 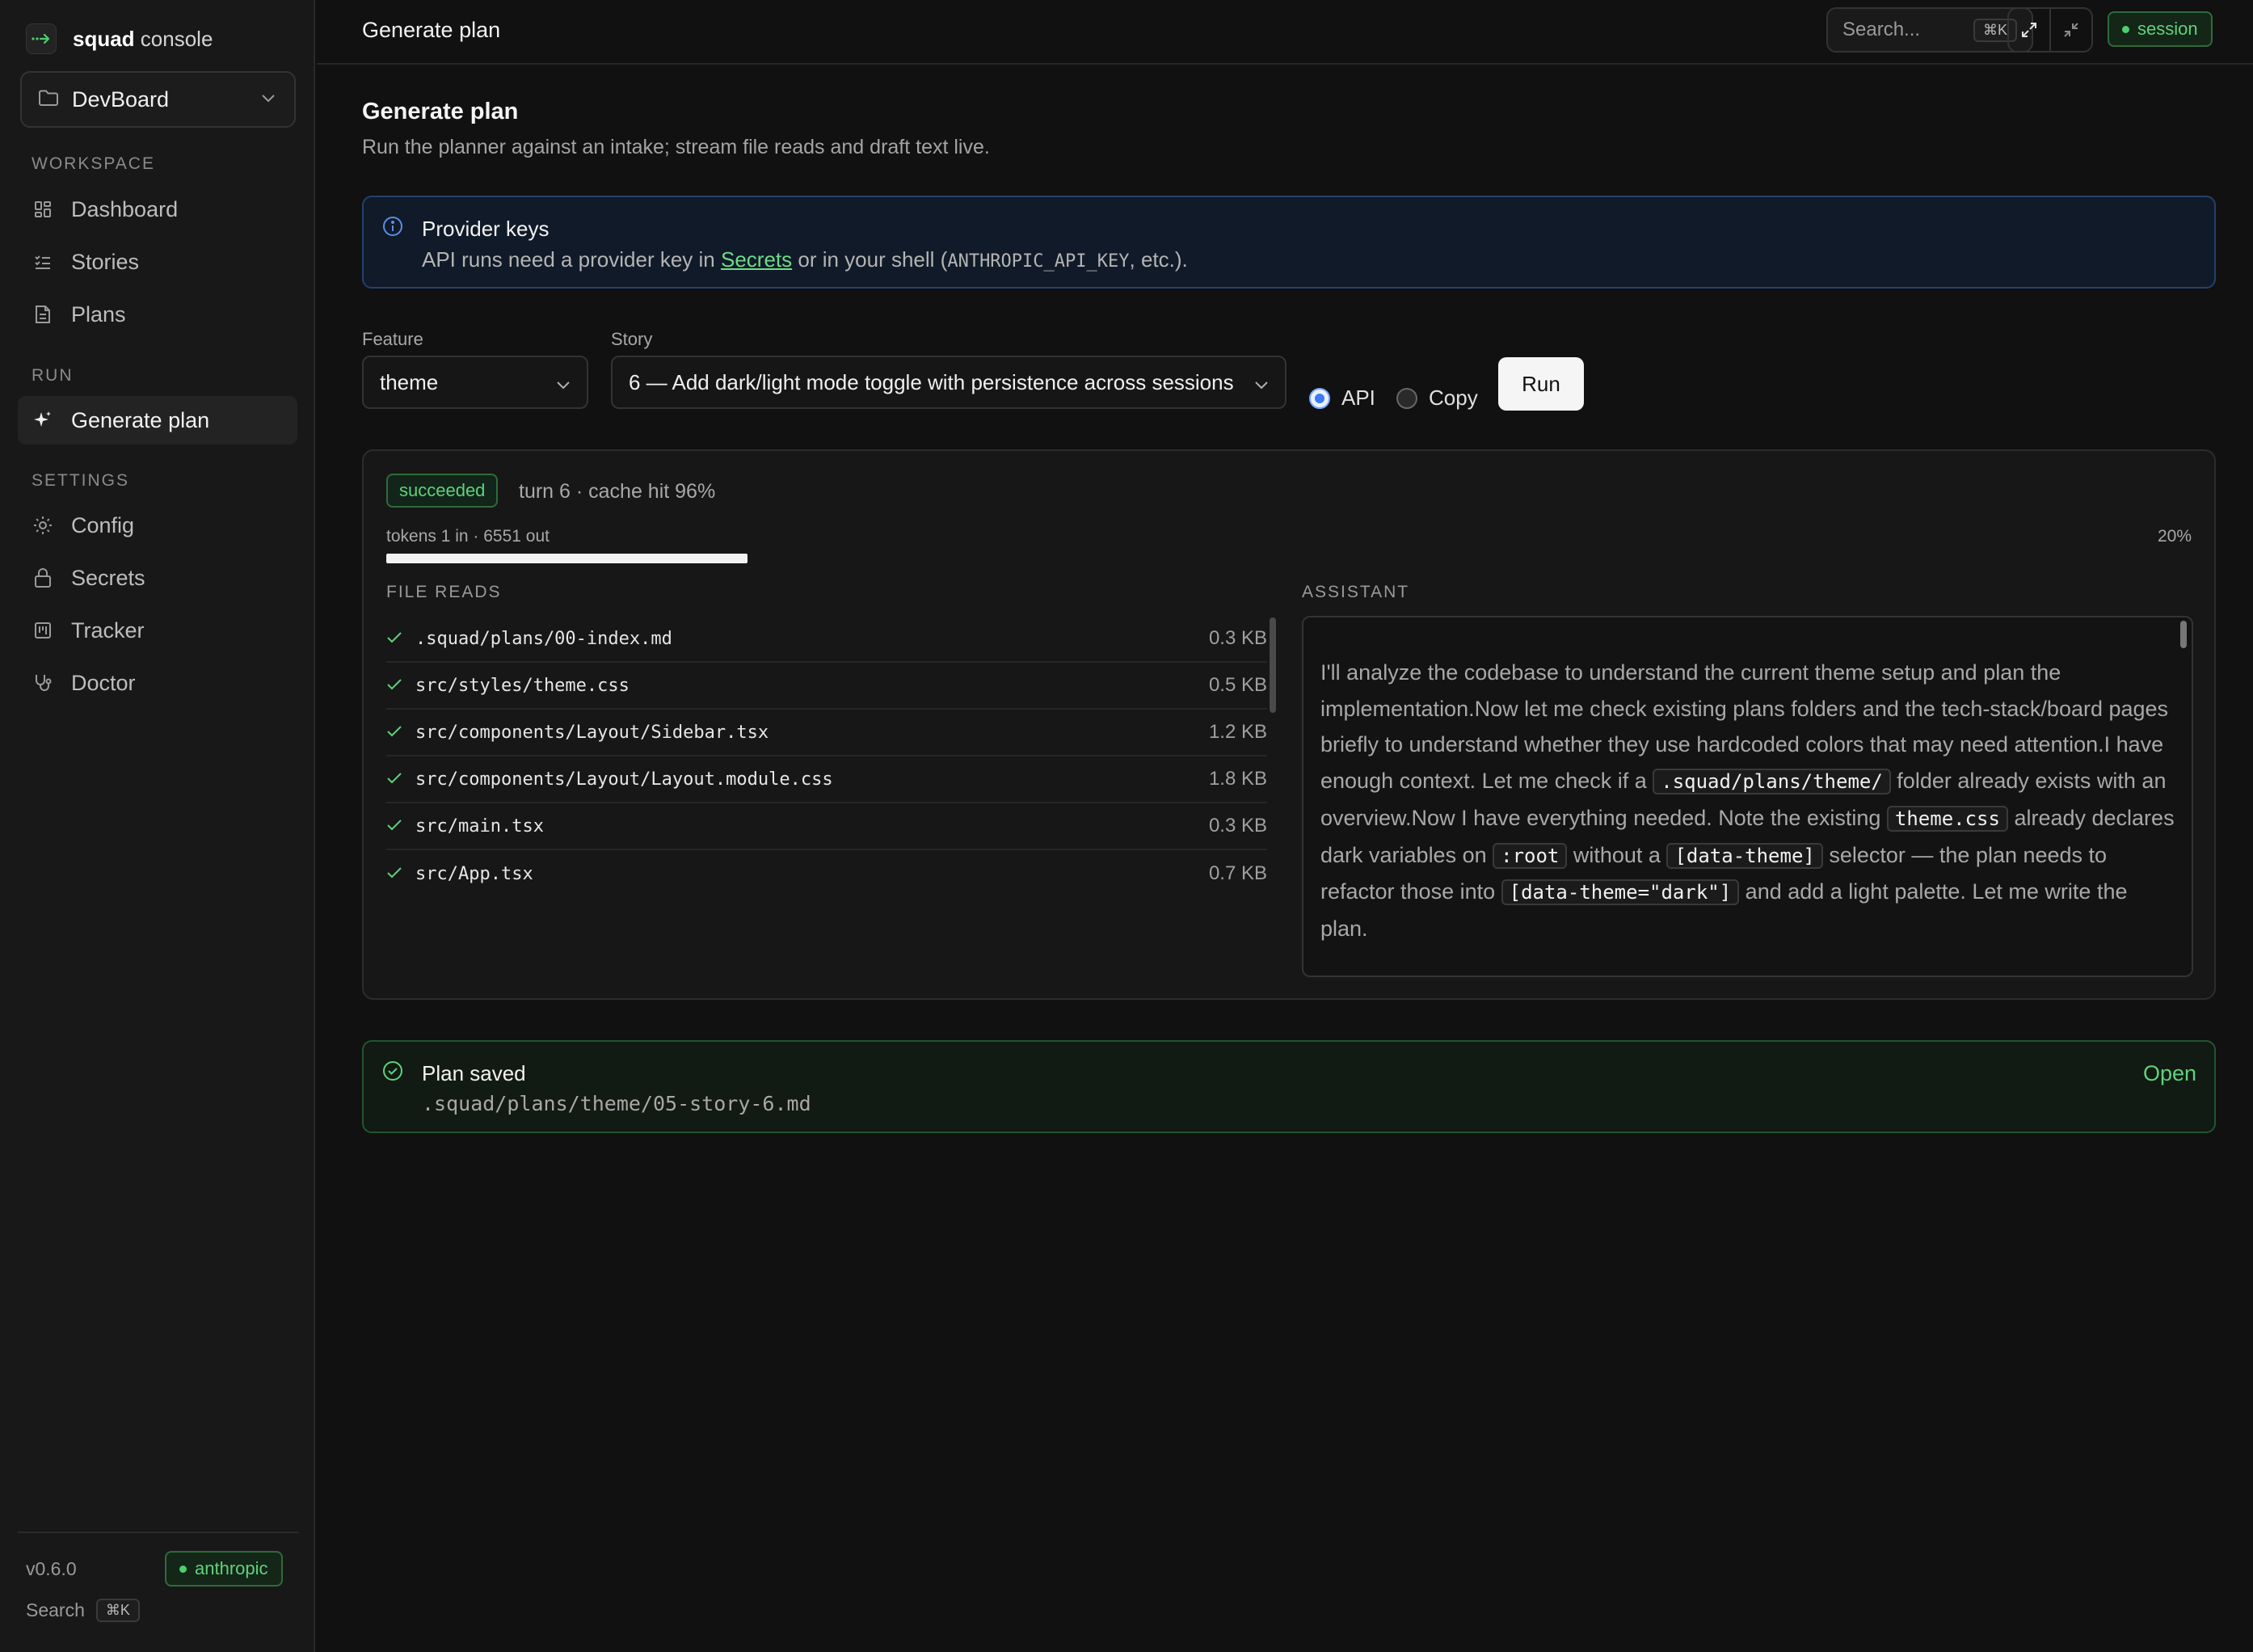 What do you see at coordinates (543, 638) in the screenshot?
I see `file-path: .squad/plans/00-index.md` at bounding box center [543, 638].